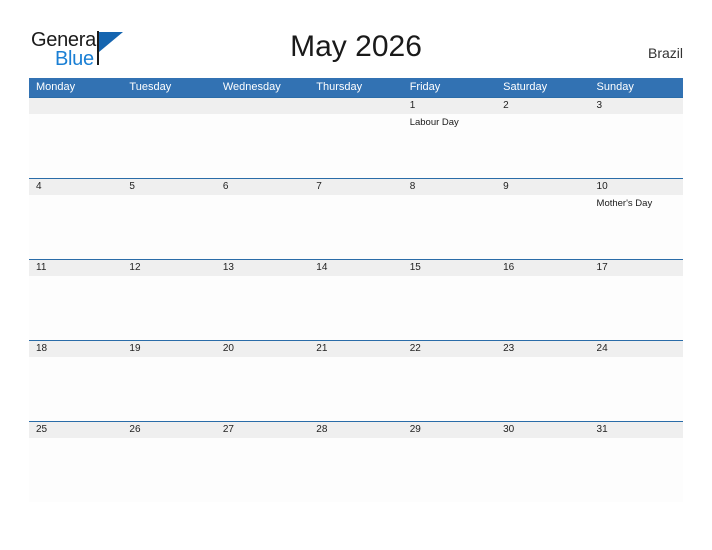 This screenshot has width=712, height=550. What do you see at coordinates (449, 268) in the screenshot?
I see `date-number: 15` at bounding box center [449, 268].